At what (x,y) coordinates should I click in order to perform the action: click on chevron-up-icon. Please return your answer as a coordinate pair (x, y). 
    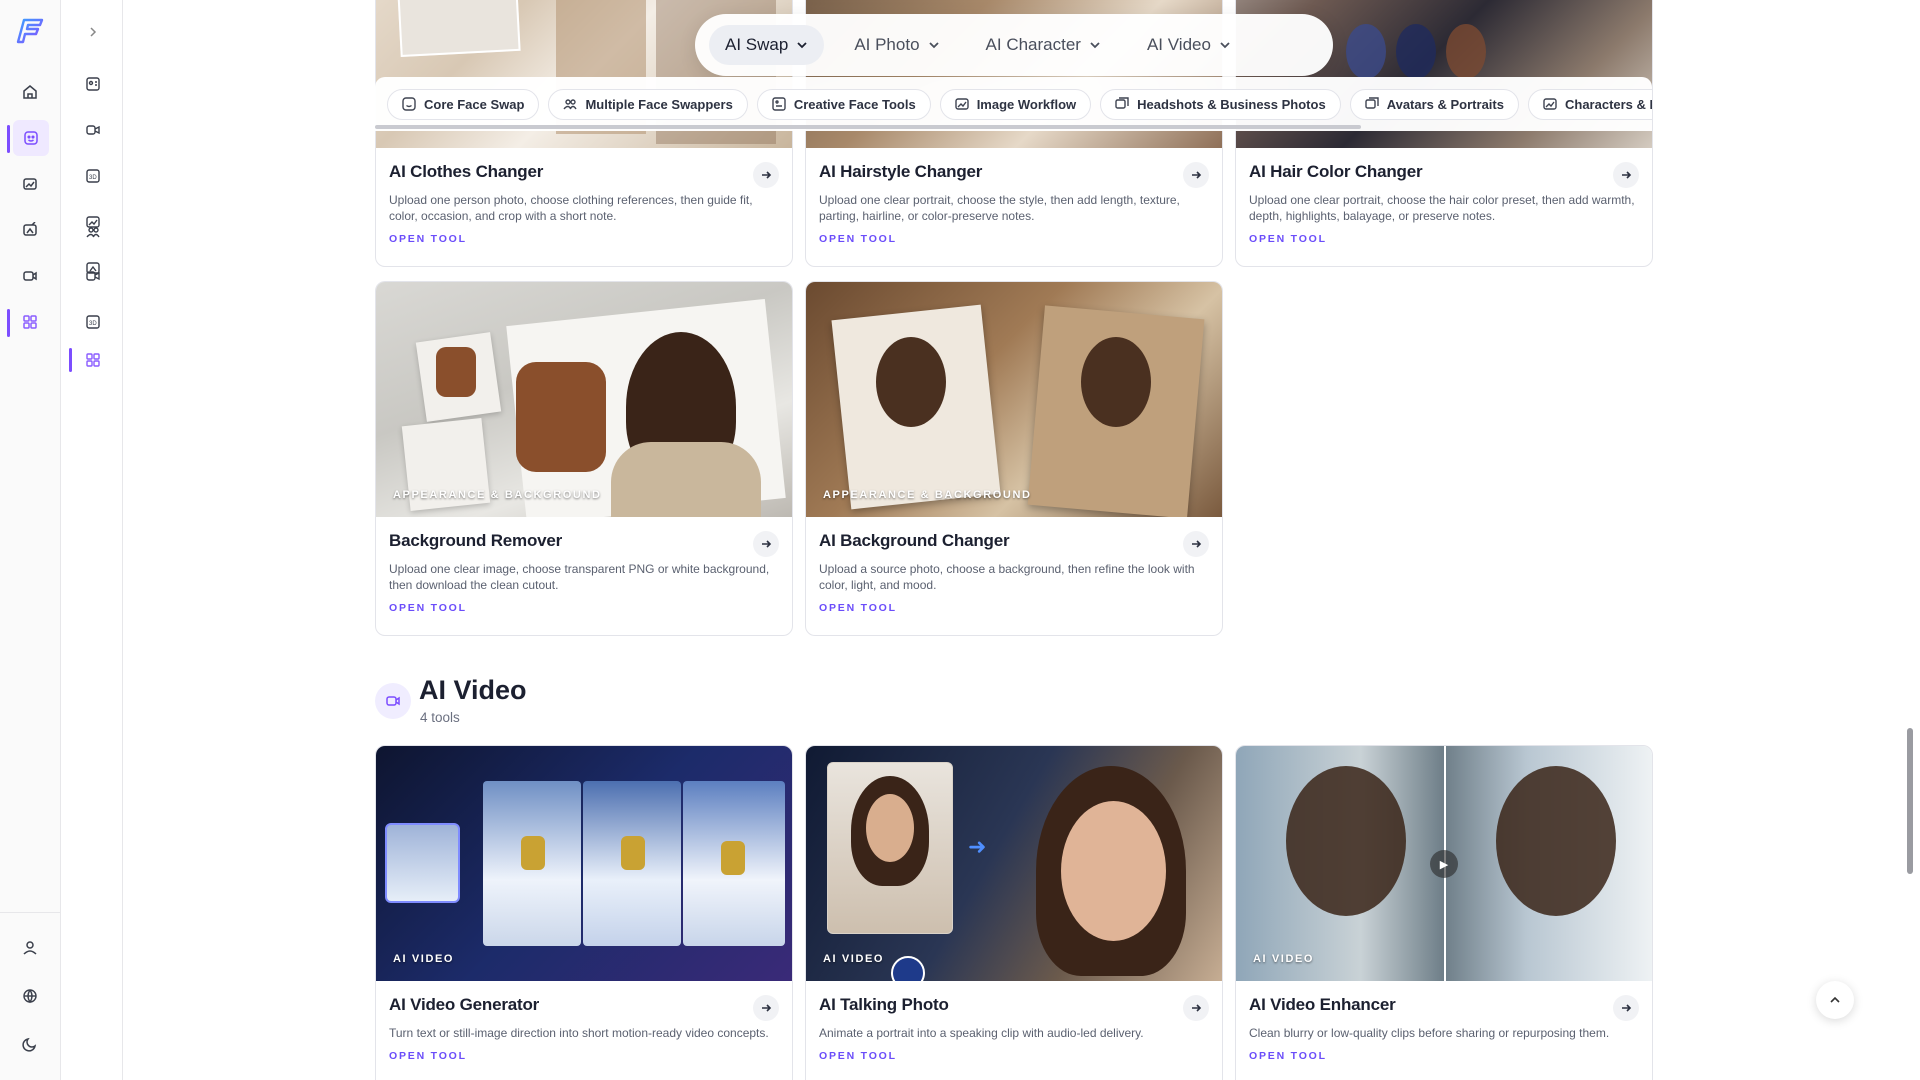
    Looking at the image, I should click on (1835, 999).